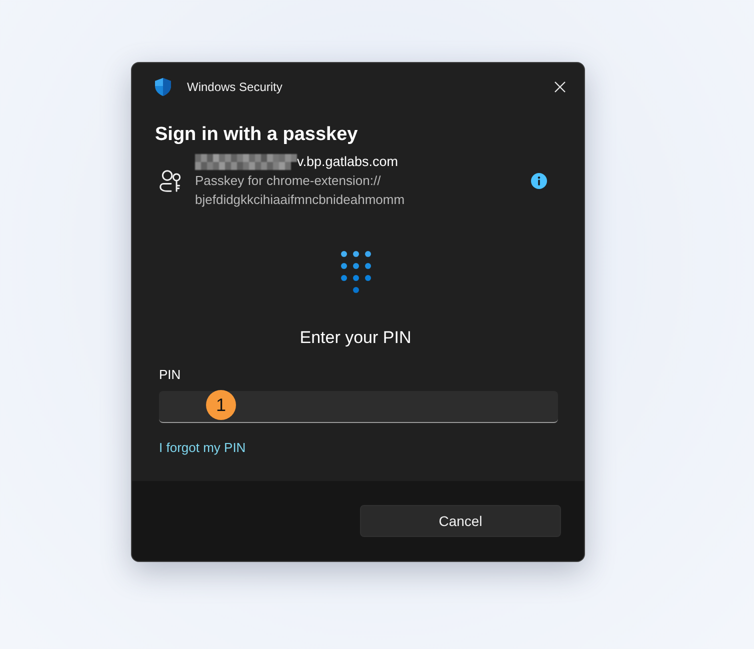  I want to click on passkey-description: Passkey for chrome-extension:// bjefdidgkkcihiaaifmncbnideahmomm, so click(300, 190).